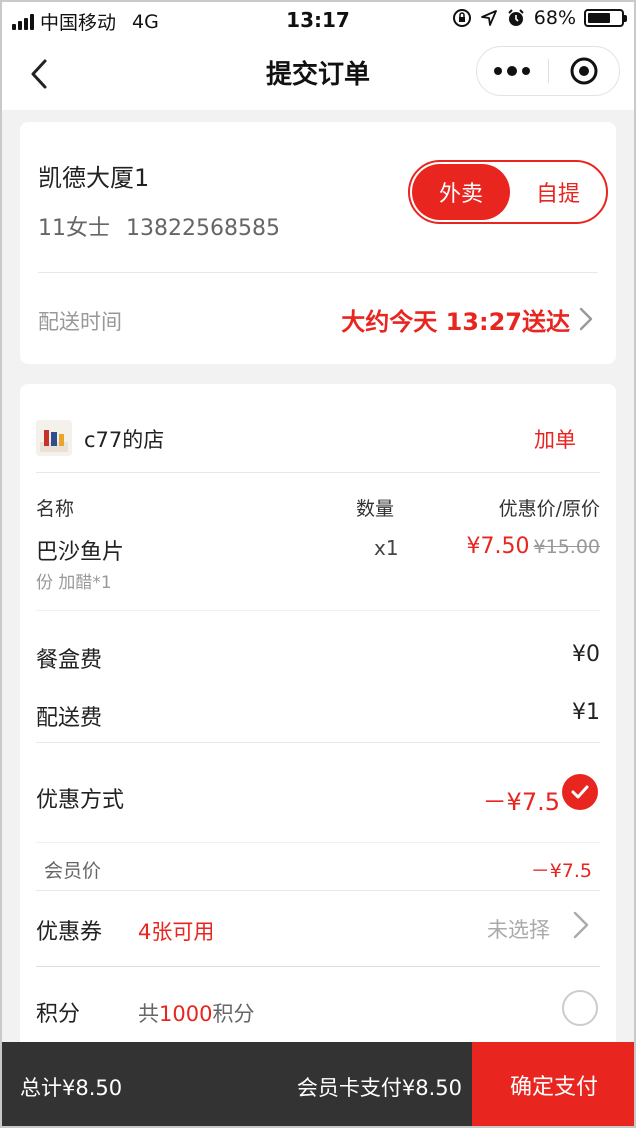  Describe the element at coordinates (318, 75) in the screenshot. I see `nav-bar: 提交订单` at that location.